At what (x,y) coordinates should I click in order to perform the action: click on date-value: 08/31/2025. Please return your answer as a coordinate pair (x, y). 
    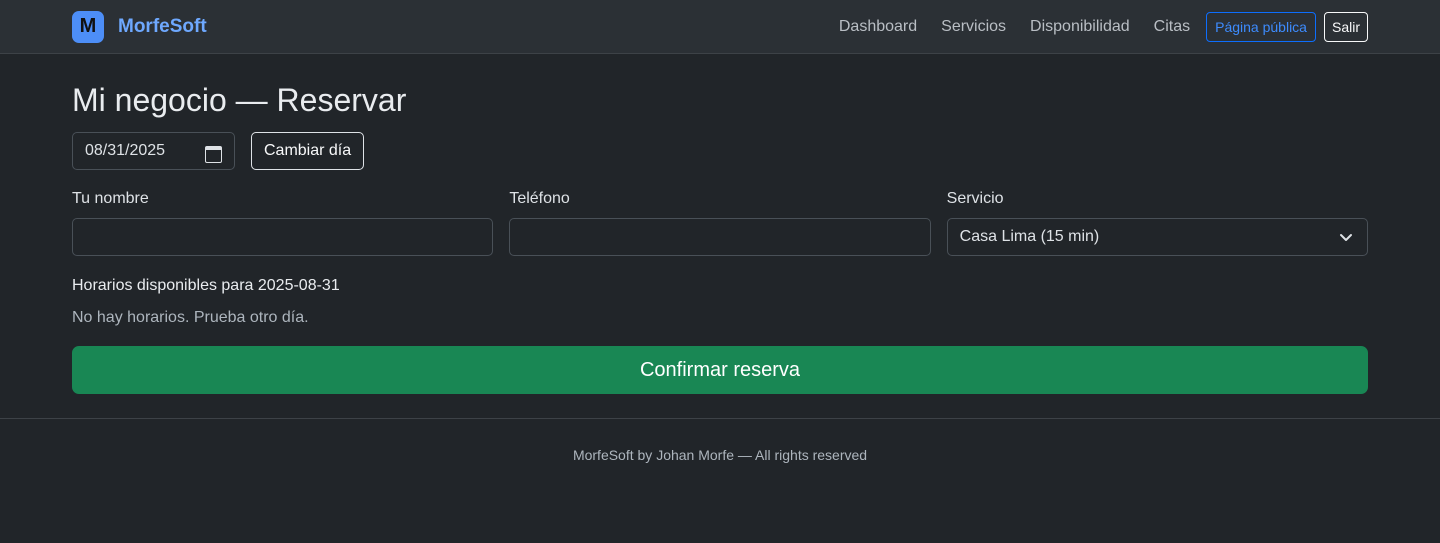
    Looking at the image, I should click on (125, 150).